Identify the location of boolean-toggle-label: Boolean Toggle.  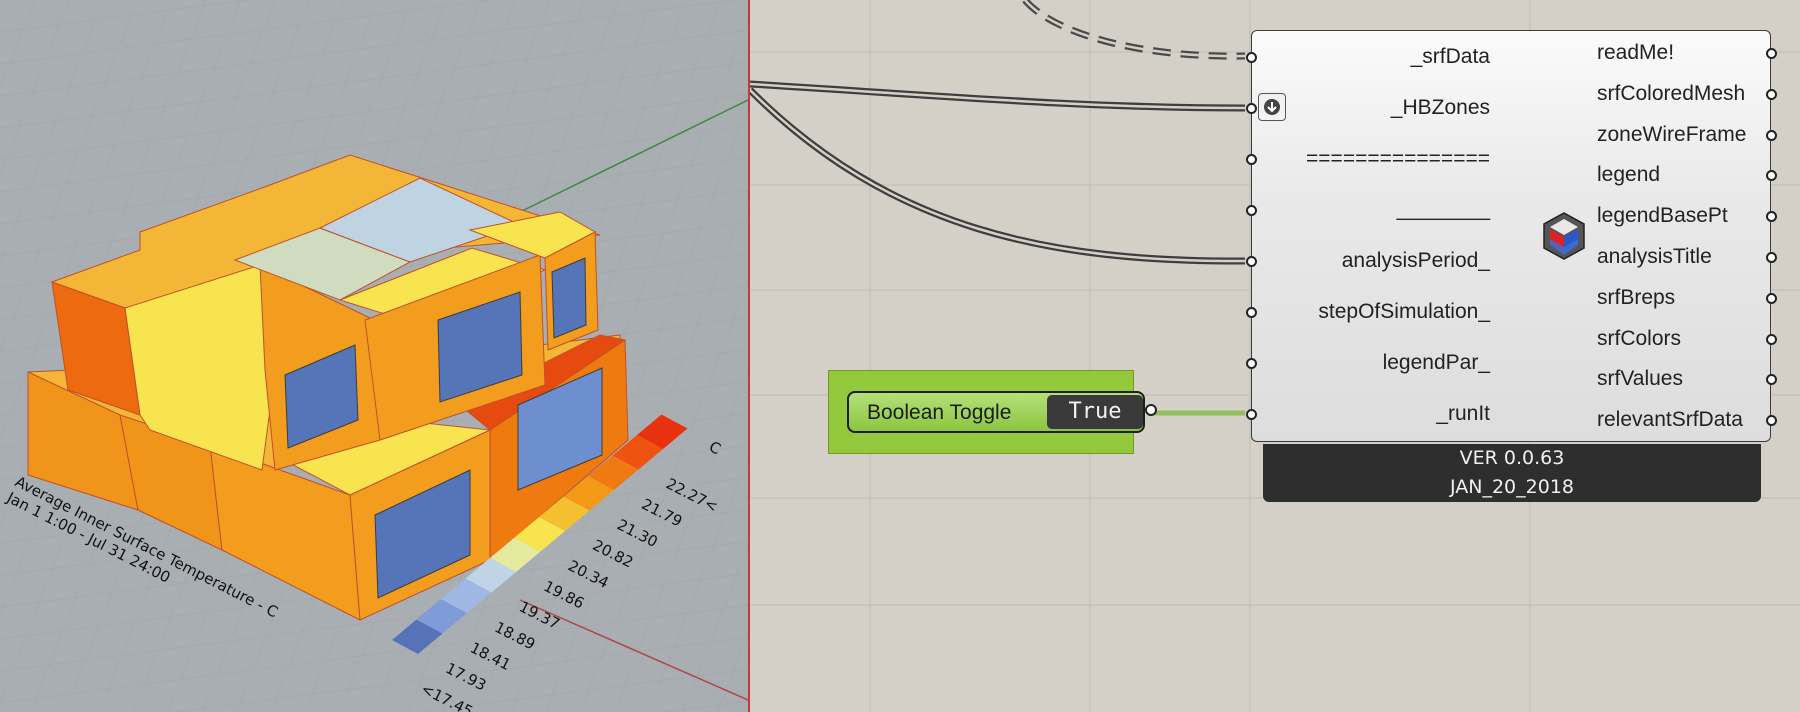
(939, 412).